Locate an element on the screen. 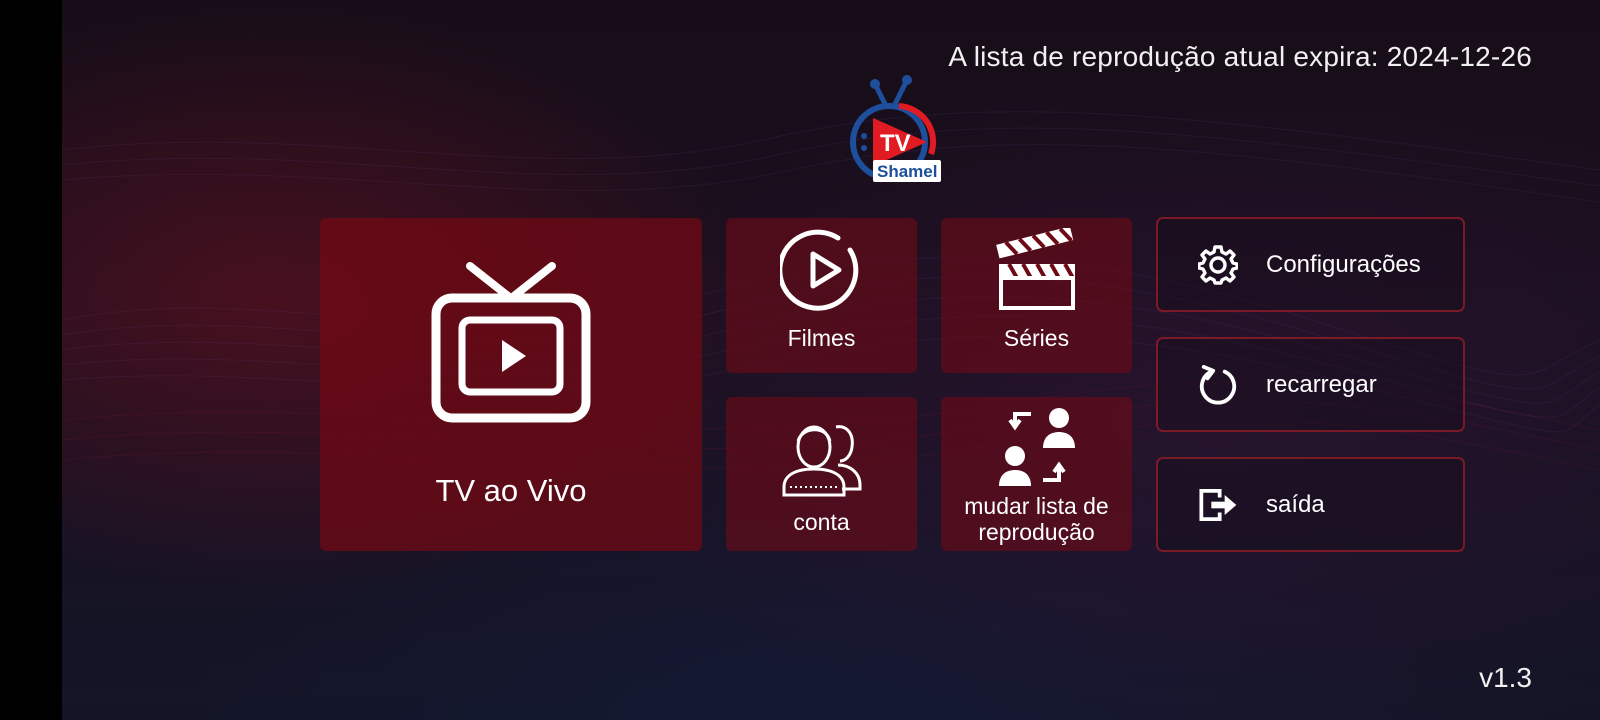  movies-label: Filmes is located at coordinates (821, 338).